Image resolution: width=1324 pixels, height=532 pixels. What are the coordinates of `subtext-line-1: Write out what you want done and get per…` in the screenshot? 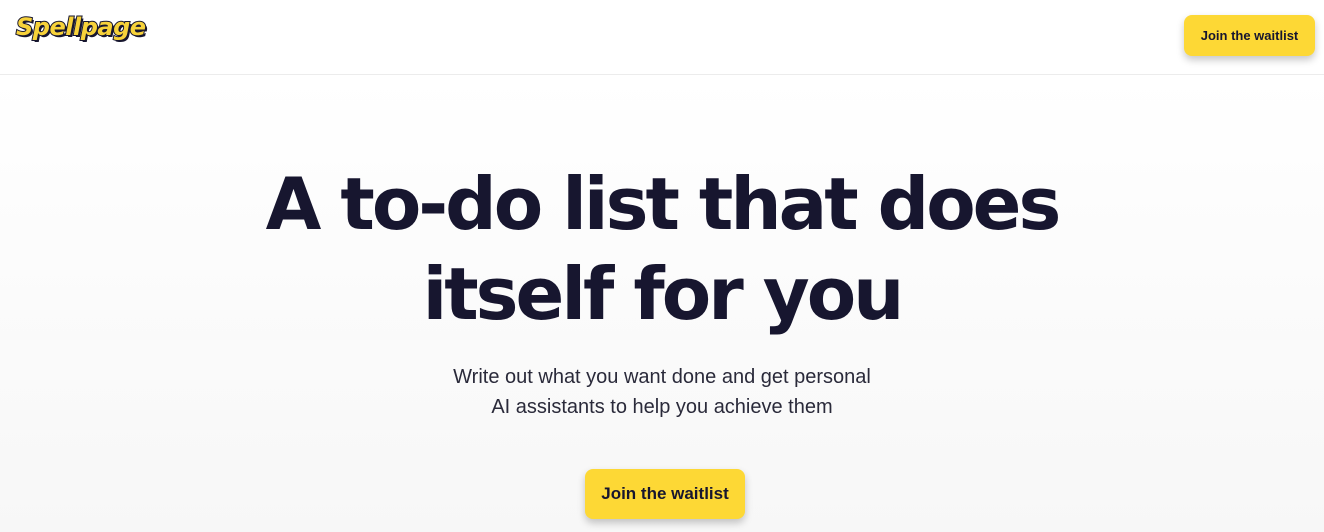 It's located at (662, 377).